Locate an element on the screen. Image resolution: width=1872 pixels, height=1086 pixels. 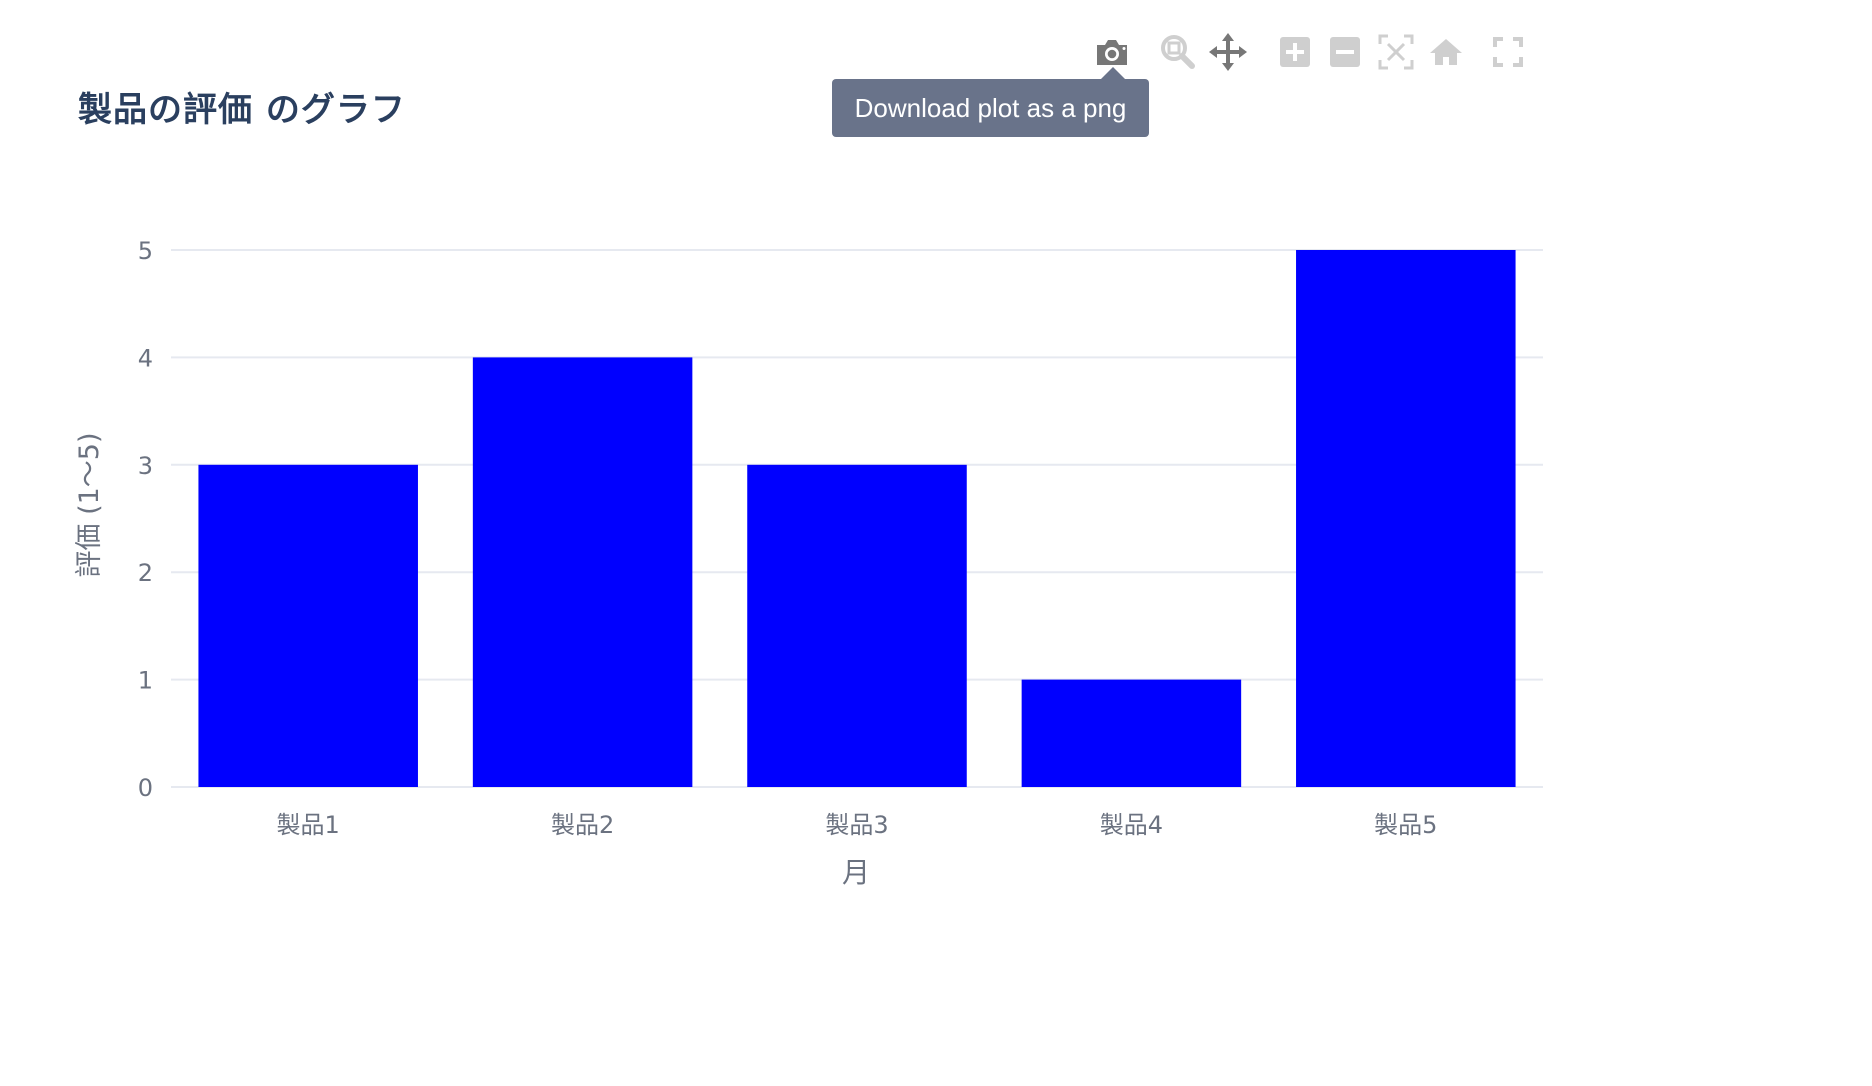
zoom-icon is located at coordinates (1178, 52).